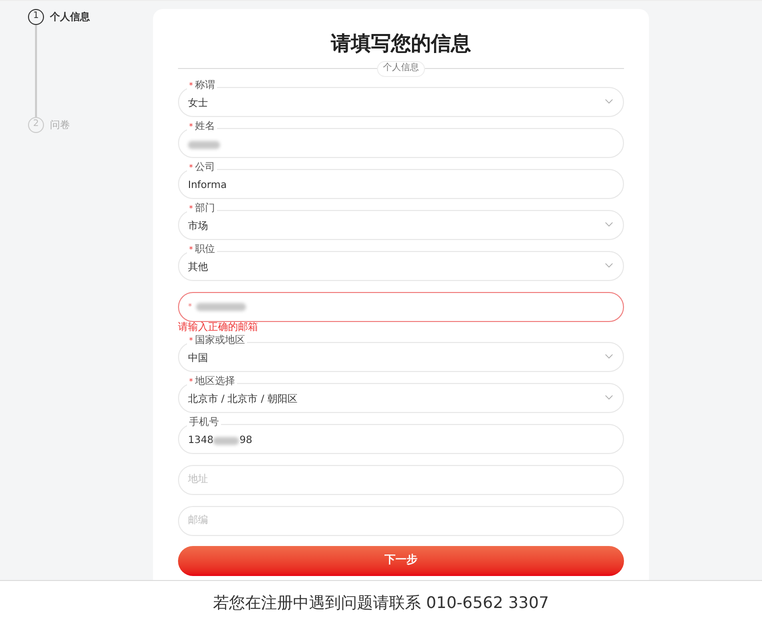  Describe the element at coordinates (218, 327) in the screenshot. I see `error-message: 请输入正确的邮箱` at that location.